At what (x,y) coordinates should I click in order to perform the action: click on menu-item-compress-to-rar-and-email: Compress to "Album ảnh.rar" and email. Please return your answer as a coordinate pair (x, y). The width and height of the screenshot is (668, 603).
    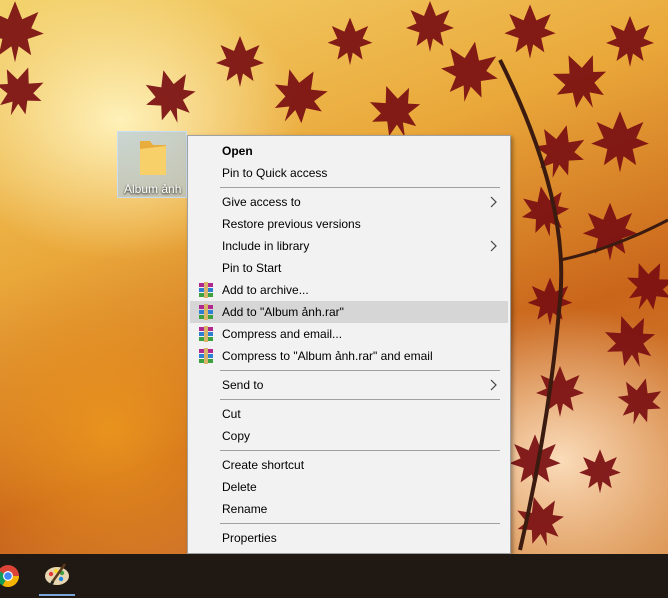
    Looking at the image, I should click on (349, 356).